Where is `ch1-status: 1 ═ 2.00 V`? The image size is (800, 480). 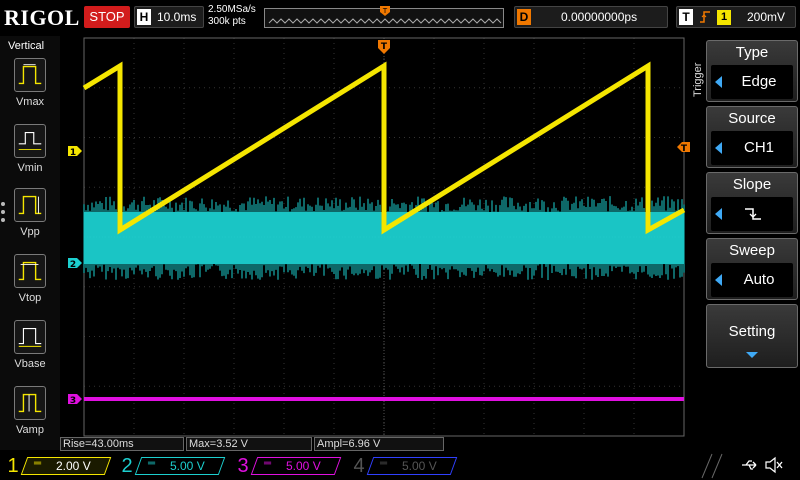
ch1-status: 1 ═ 2.00 V is located at coordinates (59, 466).